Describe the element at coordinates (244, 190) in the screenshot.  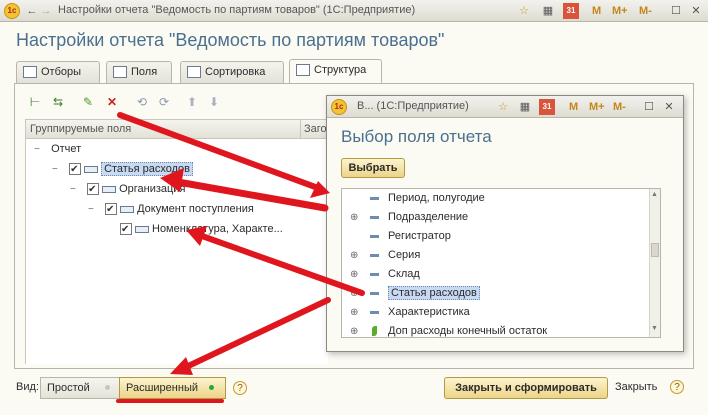
I see `arrow-from-dialog-to-grid` at that location.